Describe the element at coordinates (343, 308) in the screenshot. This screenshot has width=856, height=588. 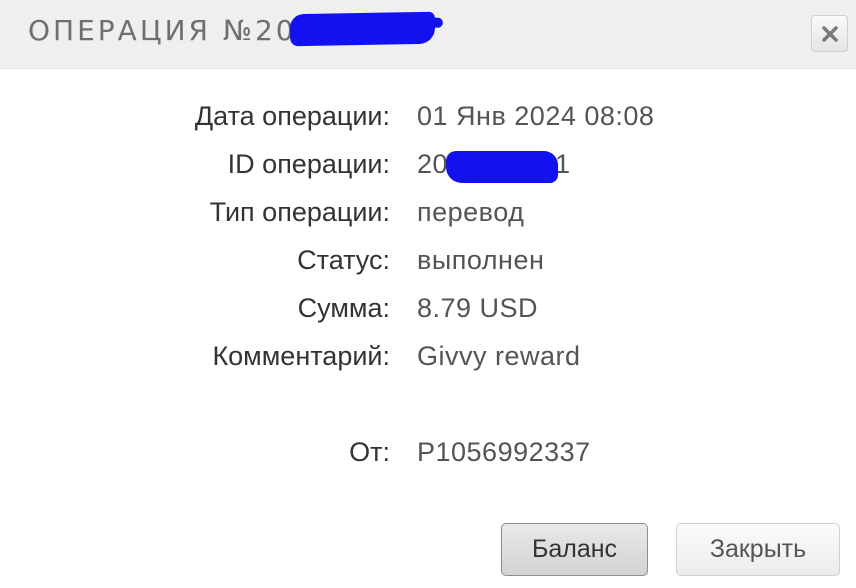
I see `amount-label: Сумма:` at that location.